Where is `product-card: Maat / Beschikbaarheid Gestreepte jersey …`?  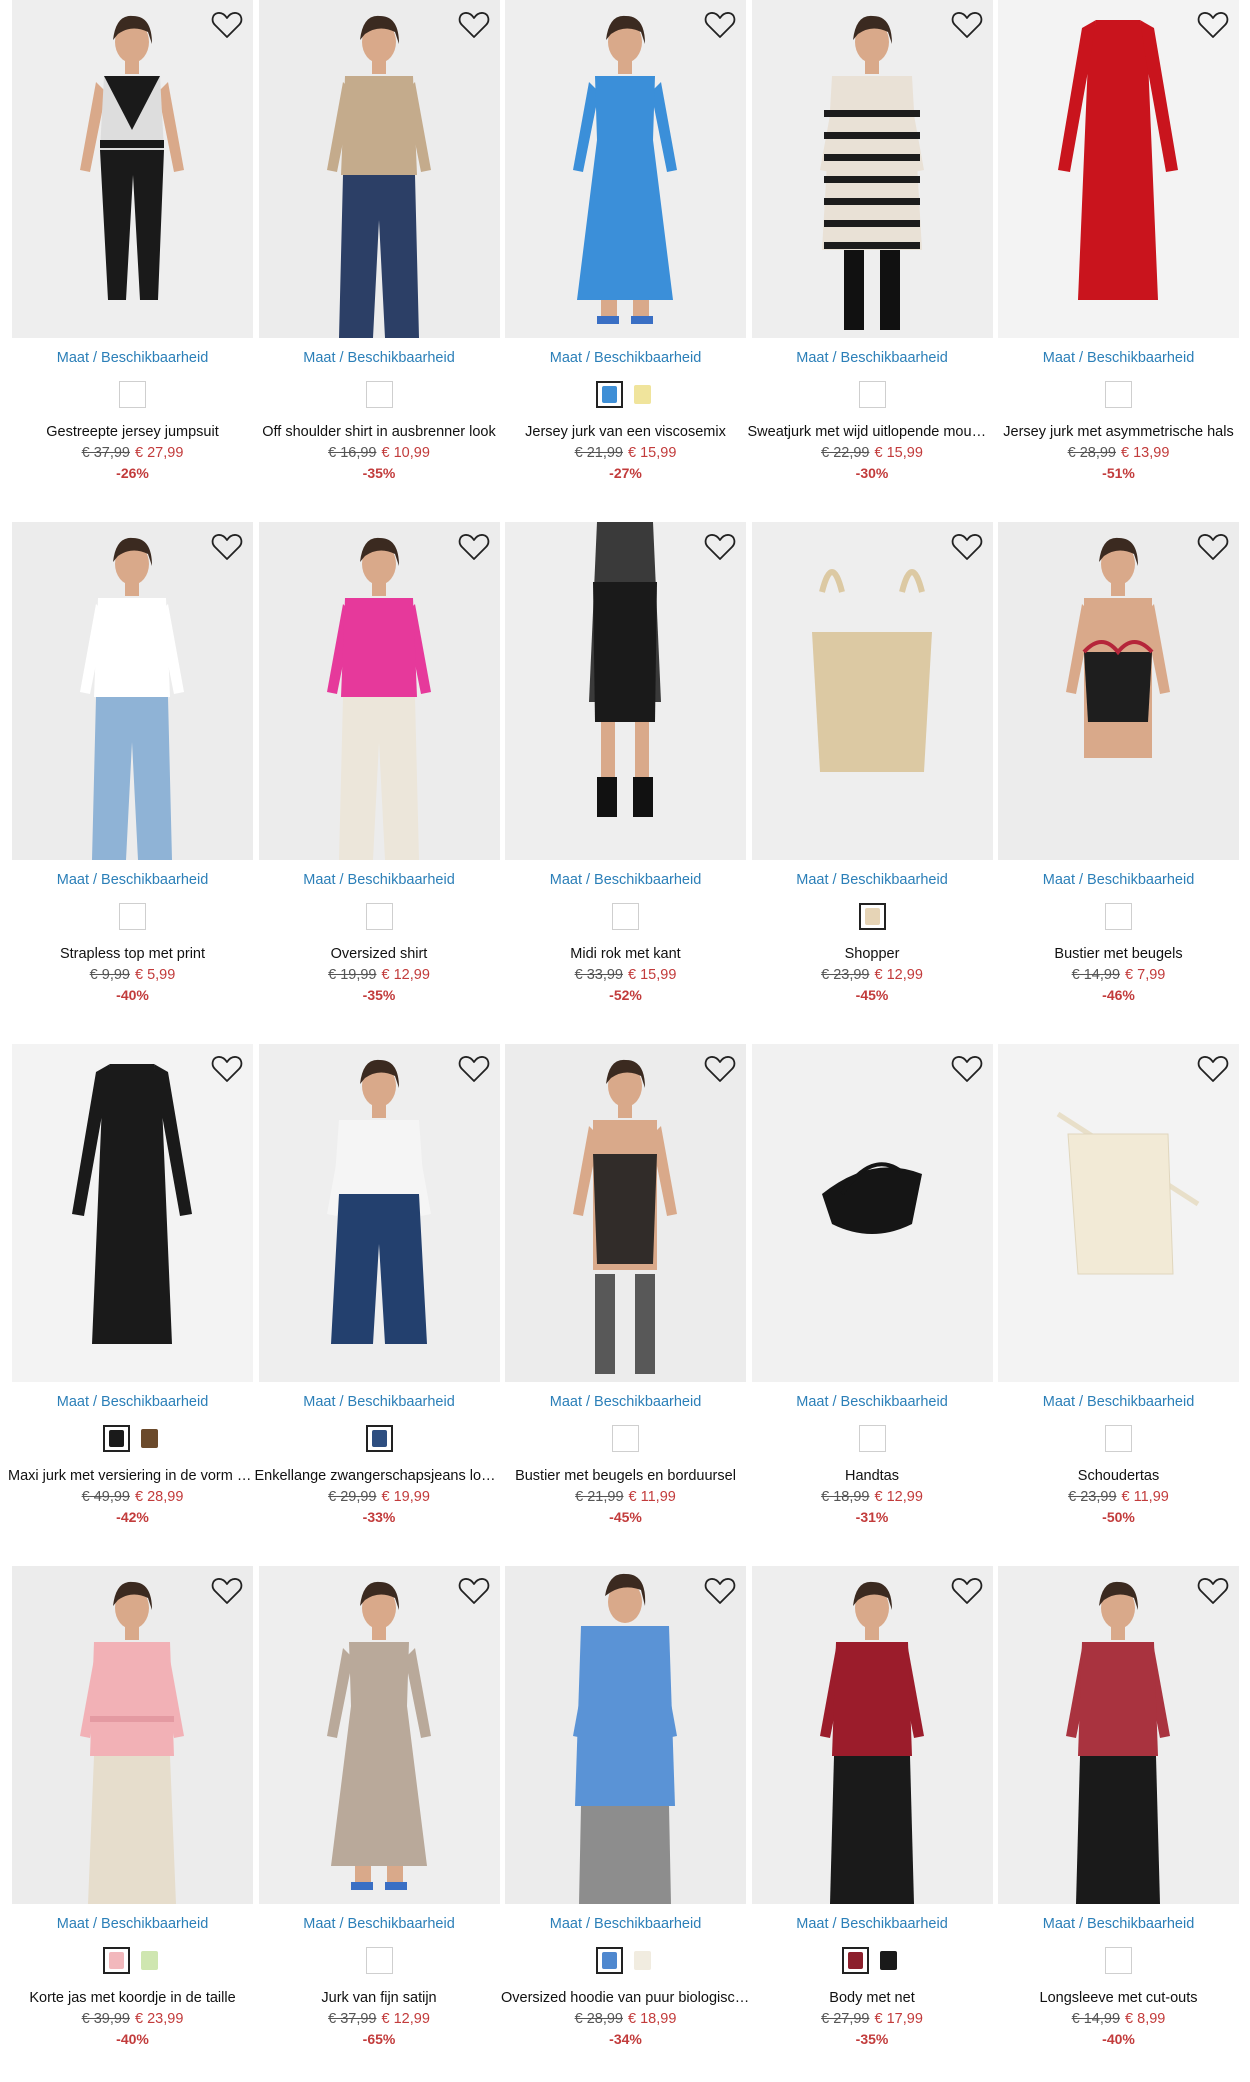 product-card: Maat / Beschikbaarheid Gestreepte jersey … is located at coordinates (132, 250).